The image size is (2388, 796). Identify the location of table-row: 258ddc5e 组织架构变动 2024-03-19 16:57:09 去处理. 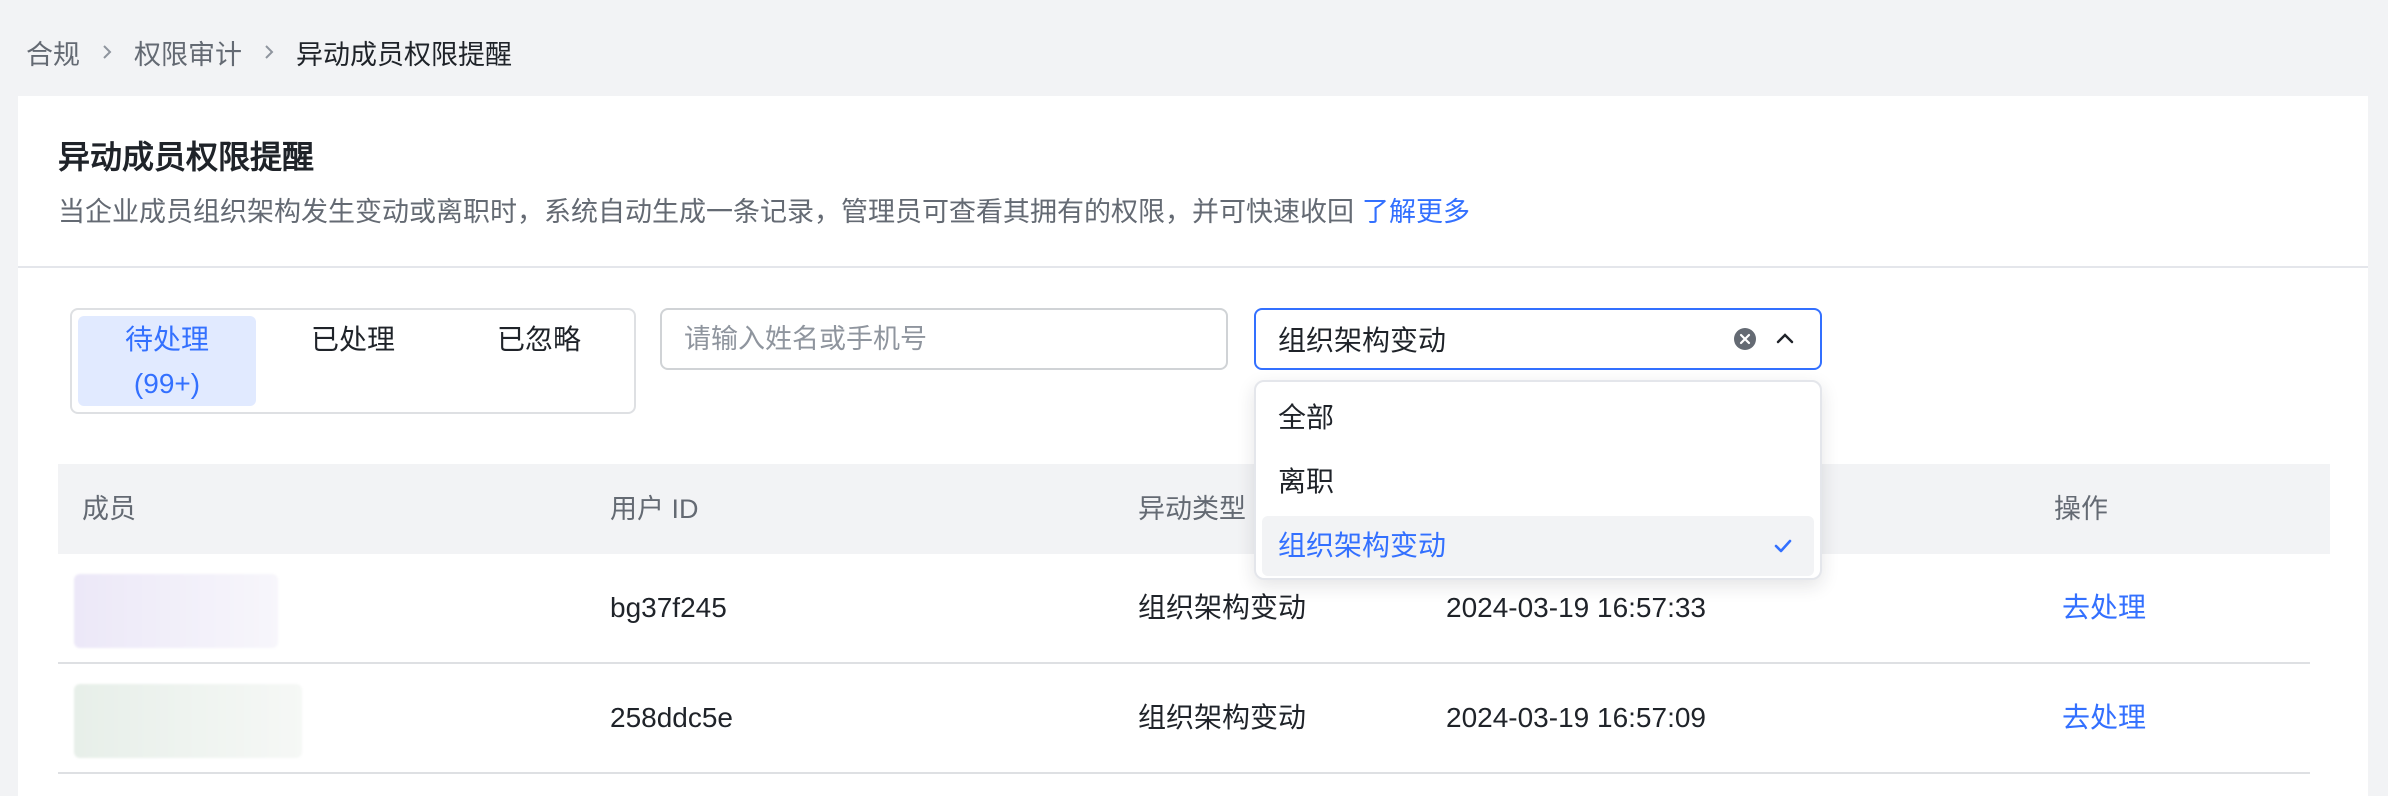
(1184, 719).